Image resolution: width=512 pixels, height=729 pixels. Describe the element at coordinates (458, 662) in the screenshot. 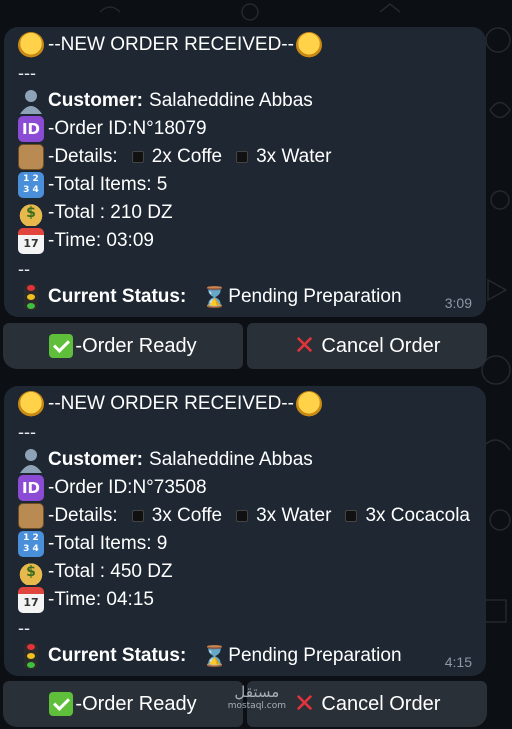

I see `message-timestamp: 4:15` at that location.